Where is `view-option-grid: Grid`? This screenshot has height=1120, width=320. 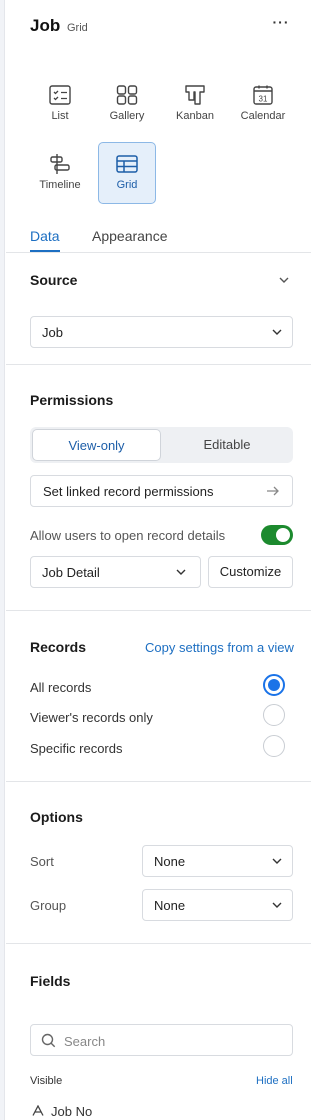
view-option-grid: Grid is located at coordinates (127, 173).